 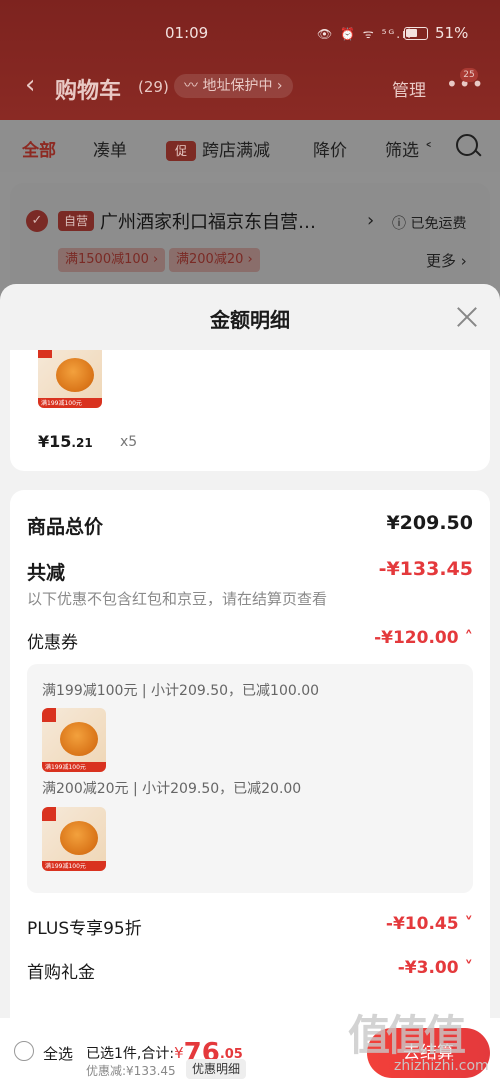 I want to click on watermark-logo: 值值值, so click(x=407, y=1035).